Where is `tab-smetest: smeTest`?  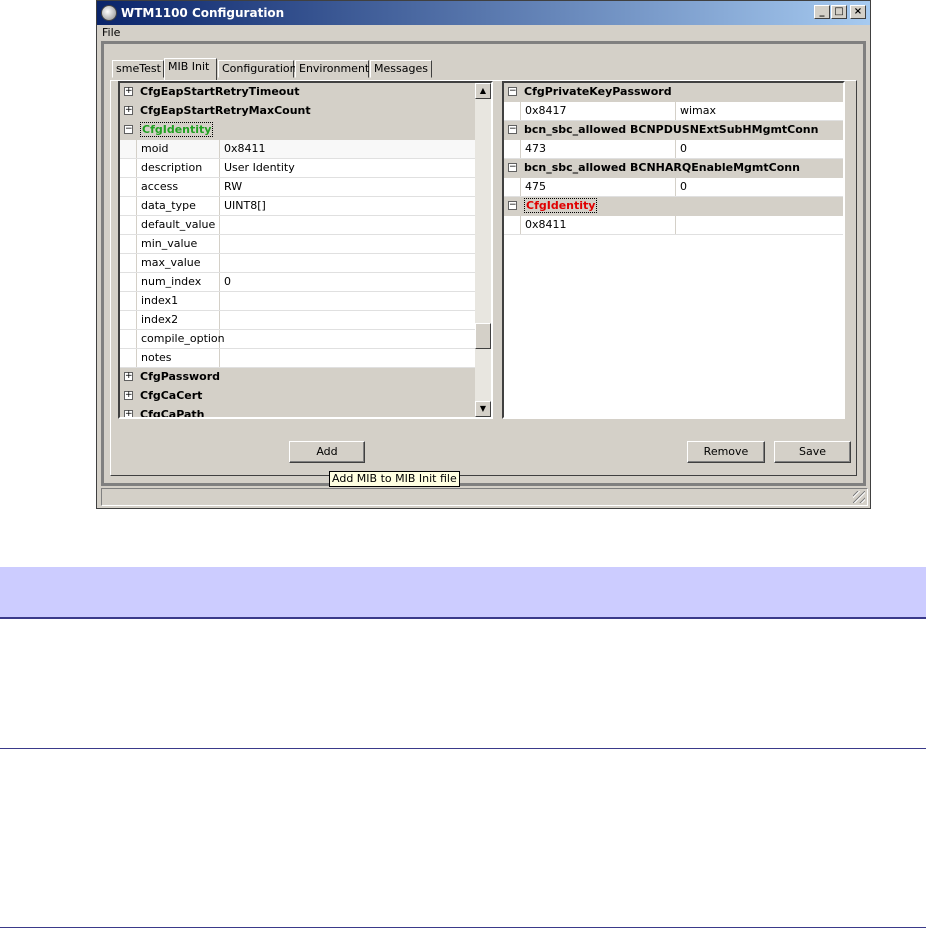
tab-smetest: smeTest is located at coordinates (138, 69).